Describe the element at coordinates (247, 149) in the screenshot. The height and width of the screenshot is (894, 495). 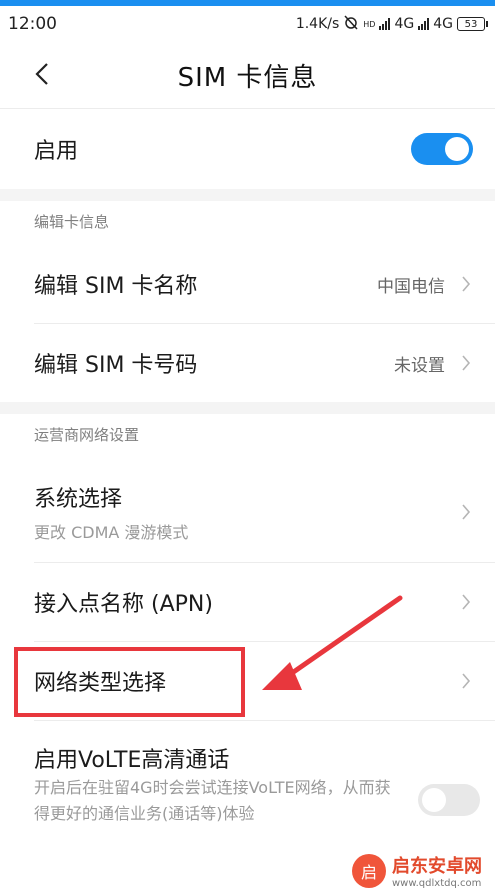
I see `enable-row: 启用` at that location.